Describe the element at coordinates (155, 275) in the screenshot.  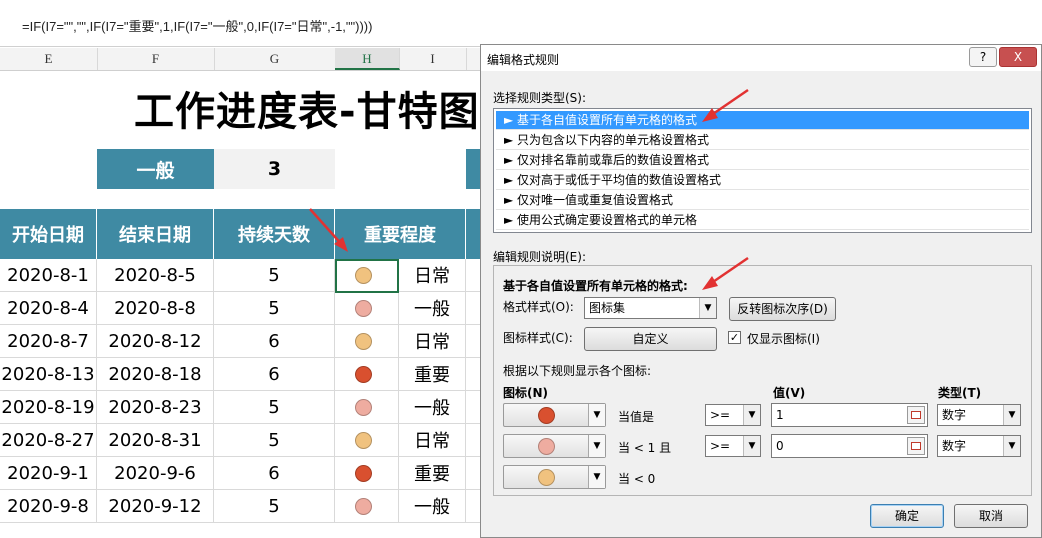
I see `cell-end: 2020-8-5` at that location.